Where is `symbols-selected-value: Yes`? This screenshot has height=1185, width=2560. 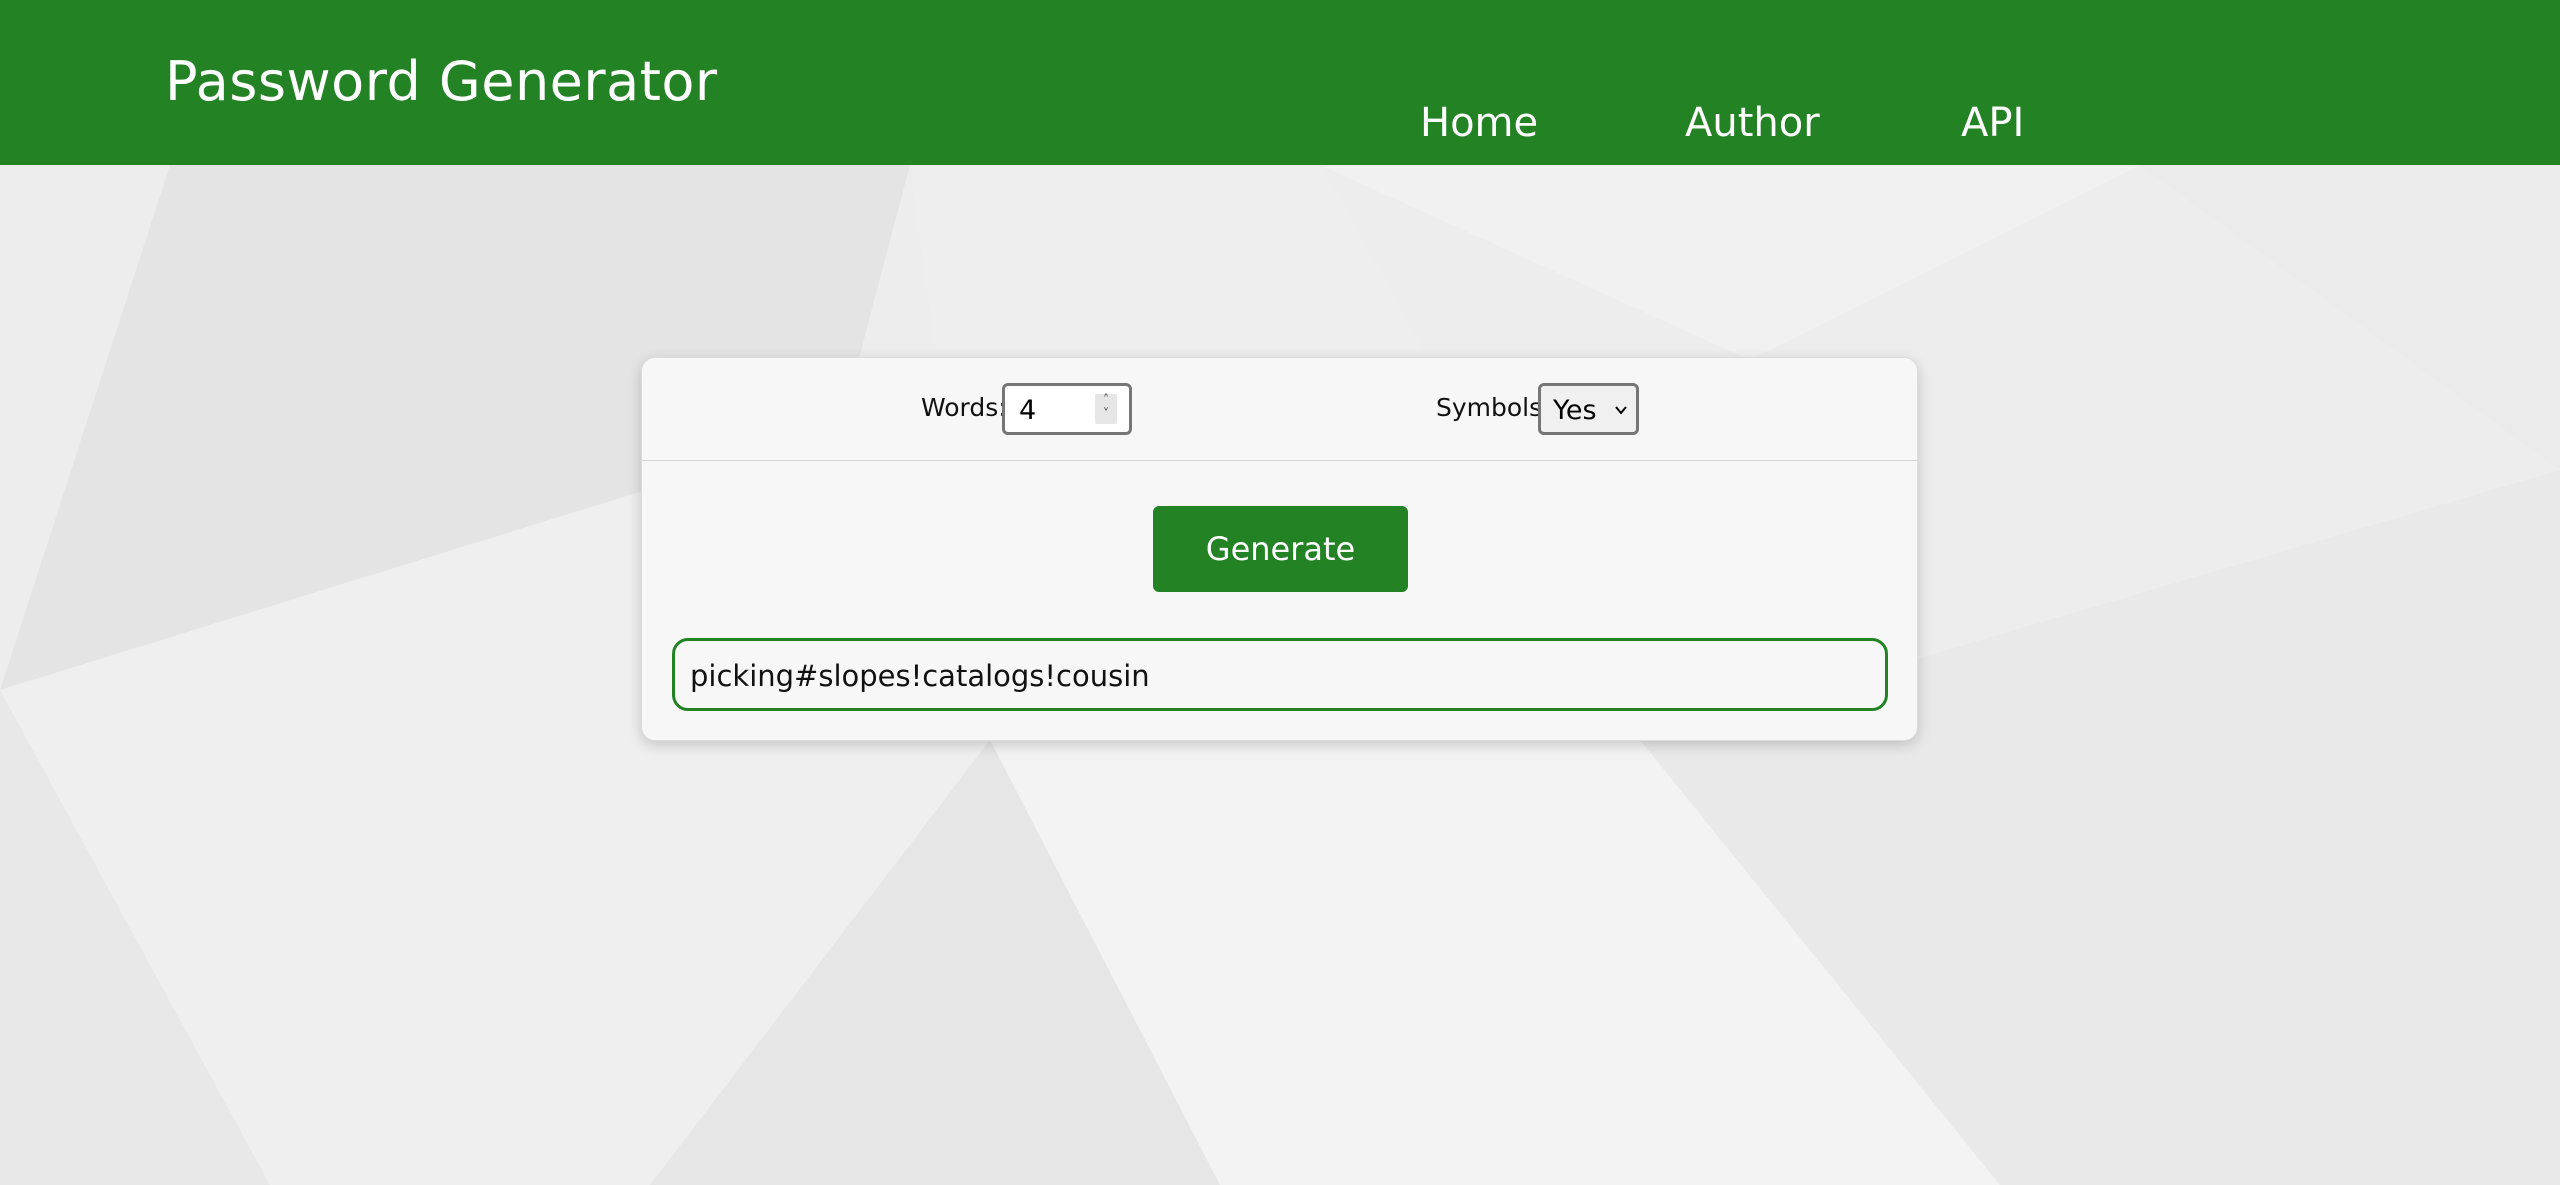
symbols-selected-value: Yes is located at coordinates (1575, 410).